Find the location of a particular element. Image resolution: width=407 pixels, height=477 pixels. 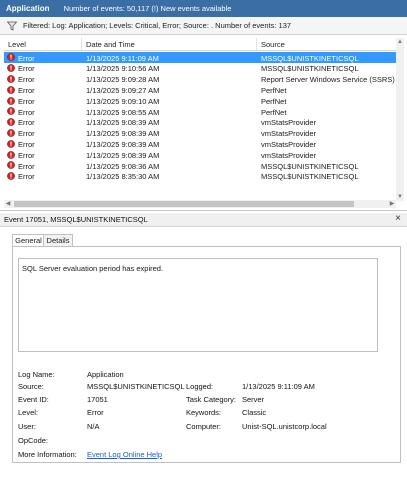

label-log-name: Log Name: is located at coordinates (36, 374).